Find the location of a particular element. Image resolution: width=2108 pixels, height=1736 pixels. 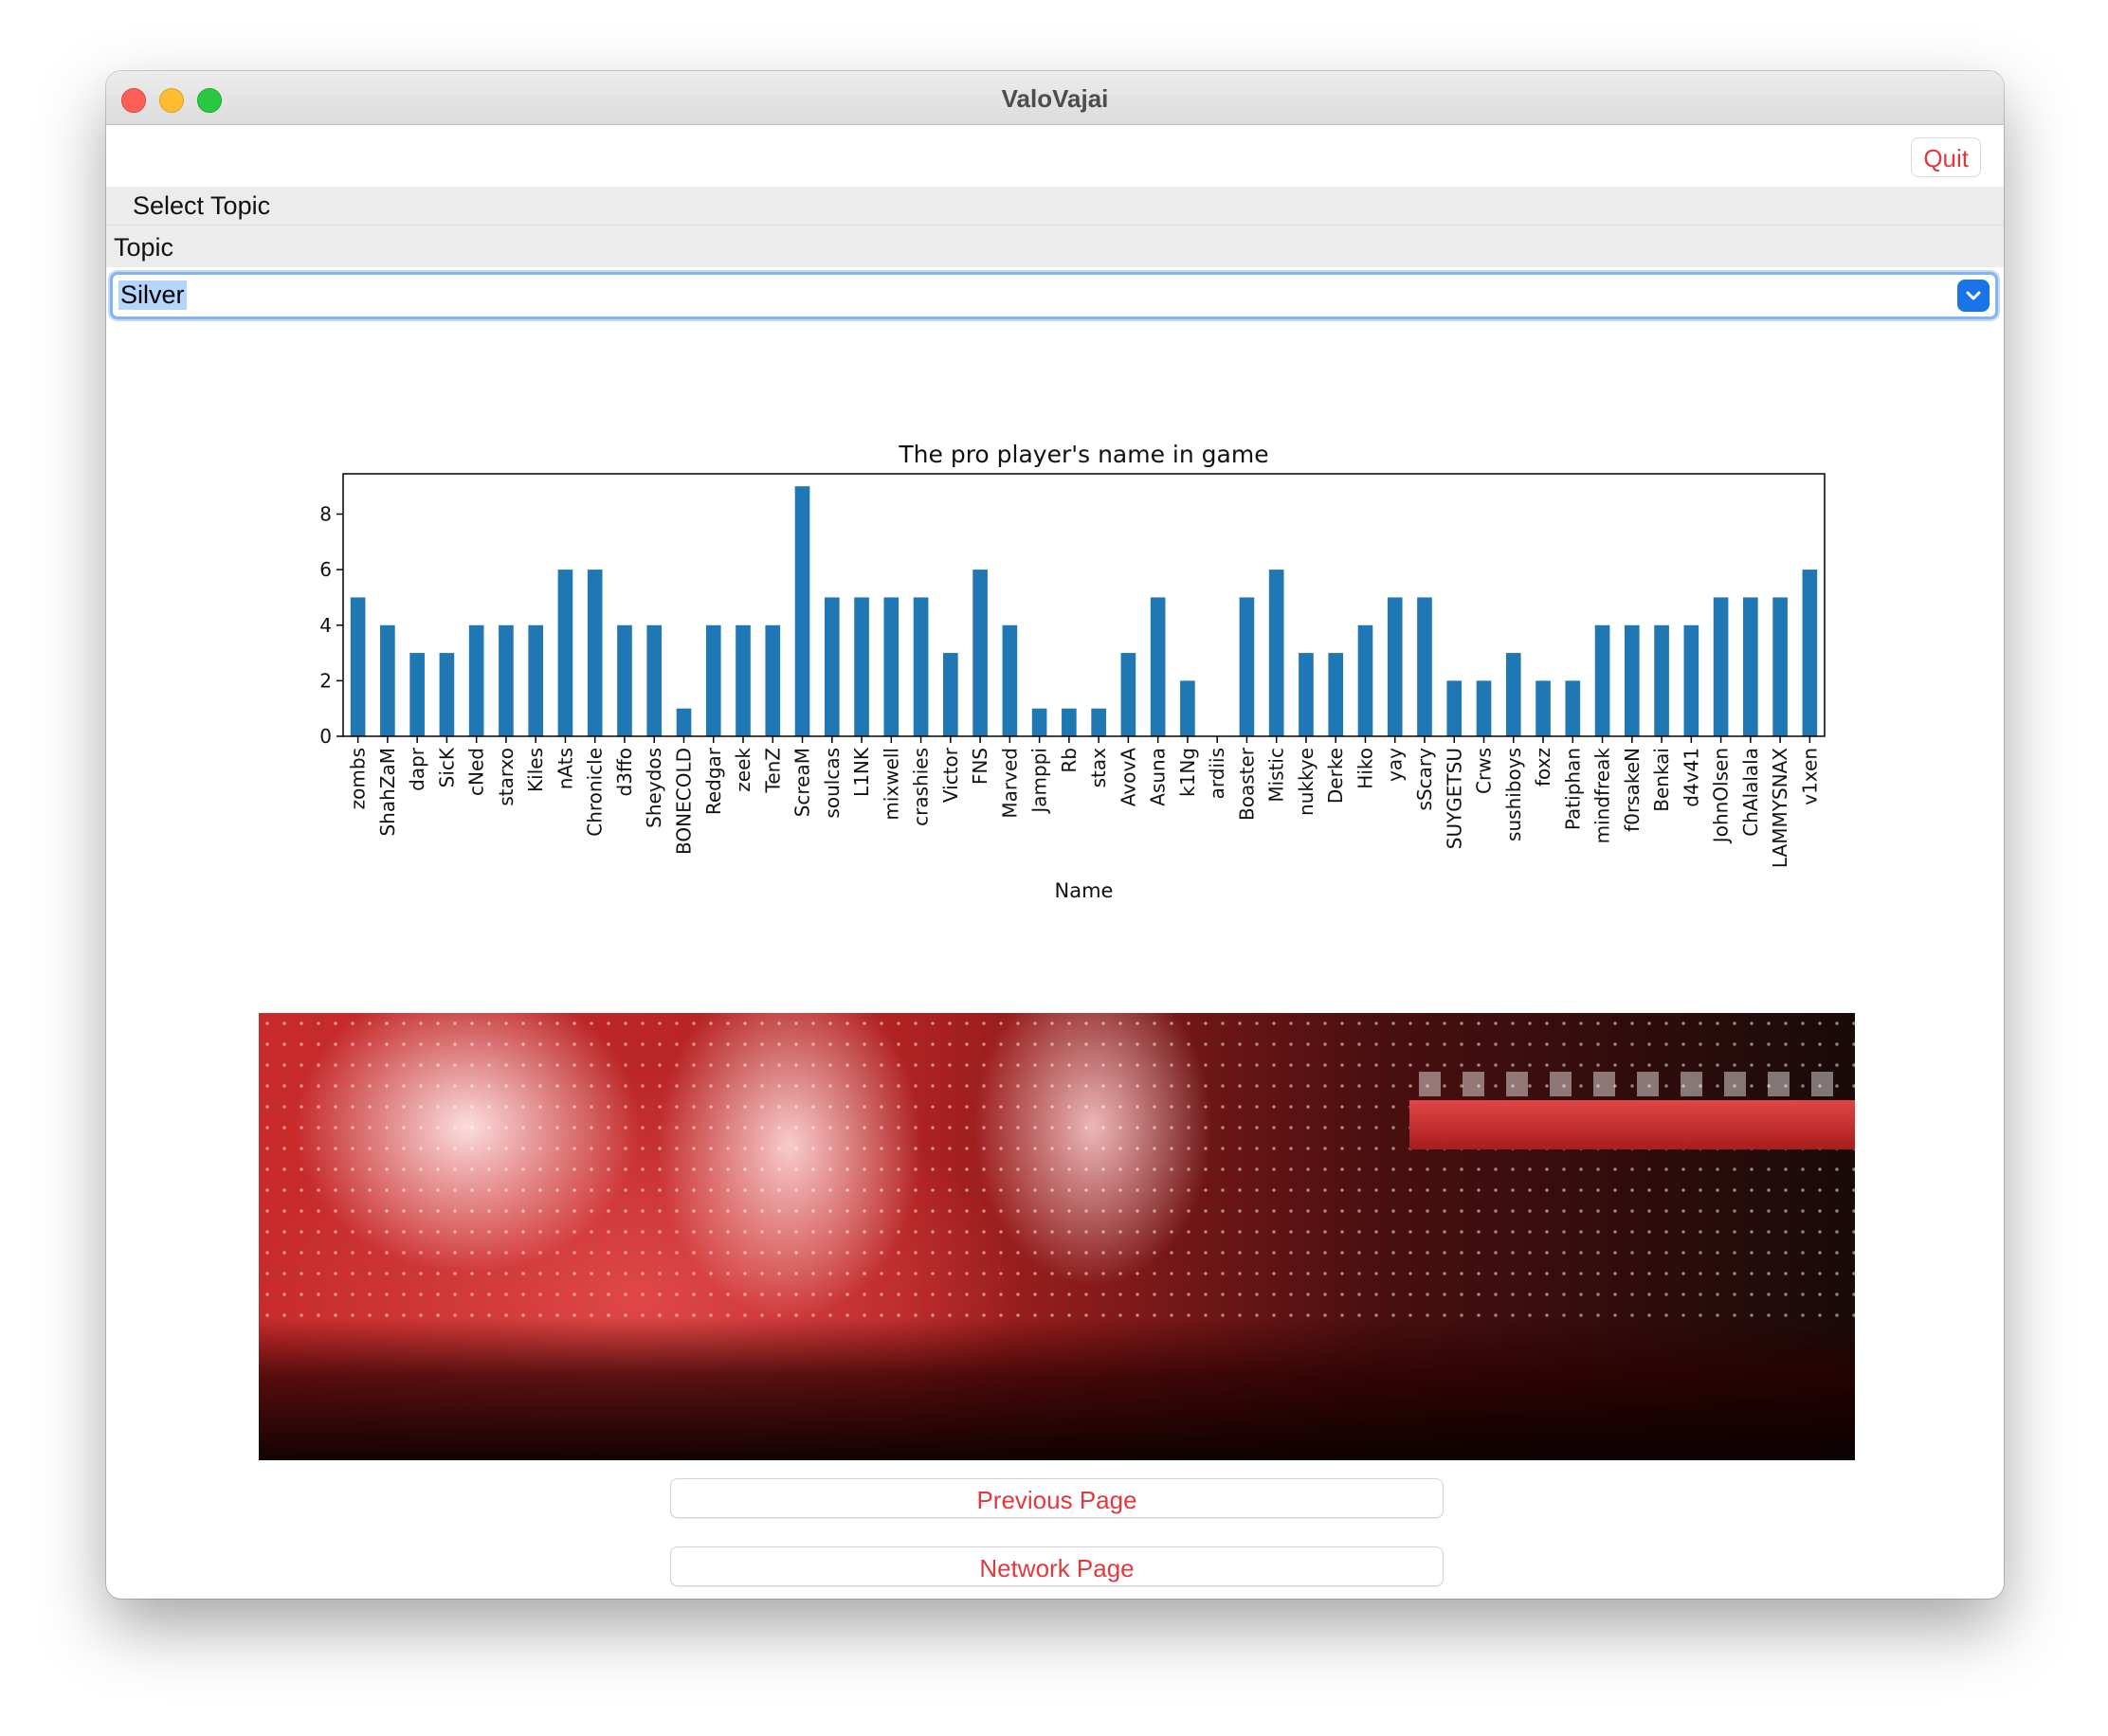

x-tick-label: Patiphan is located at coordinates (1572, 789).